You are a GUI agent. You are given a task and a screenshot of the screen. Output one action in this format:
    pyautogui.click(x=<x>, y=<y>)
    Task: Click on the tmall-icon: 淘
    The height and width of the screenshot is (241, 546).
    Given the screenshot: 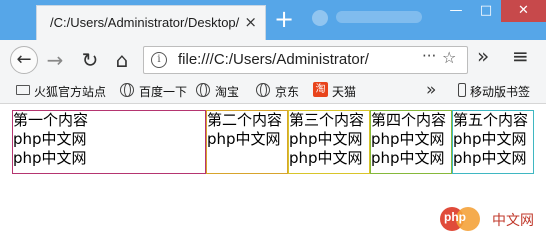 What is the action you would take?
    pyautogui.click(x=320, y=89)
    